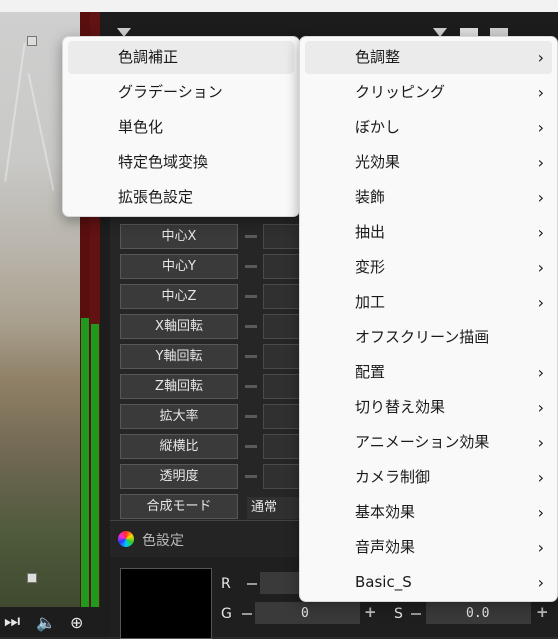 The width and height of the screenshot is (558, 639). I want to click on main-menu-item: 色調整 ›, so click(428, 57).